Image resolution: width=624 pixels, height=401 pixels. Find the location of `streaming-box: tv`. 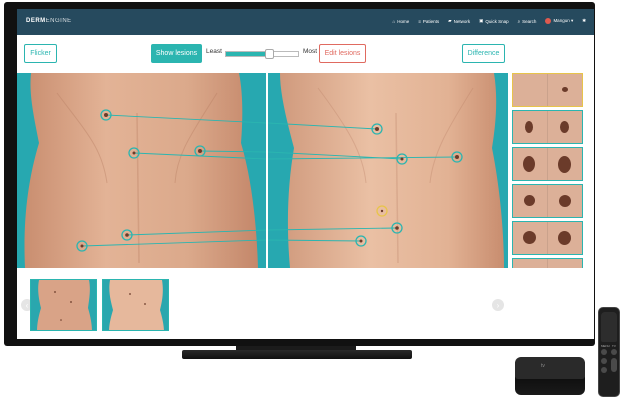

streaming-box: tv is located at coordinates (550, 376).